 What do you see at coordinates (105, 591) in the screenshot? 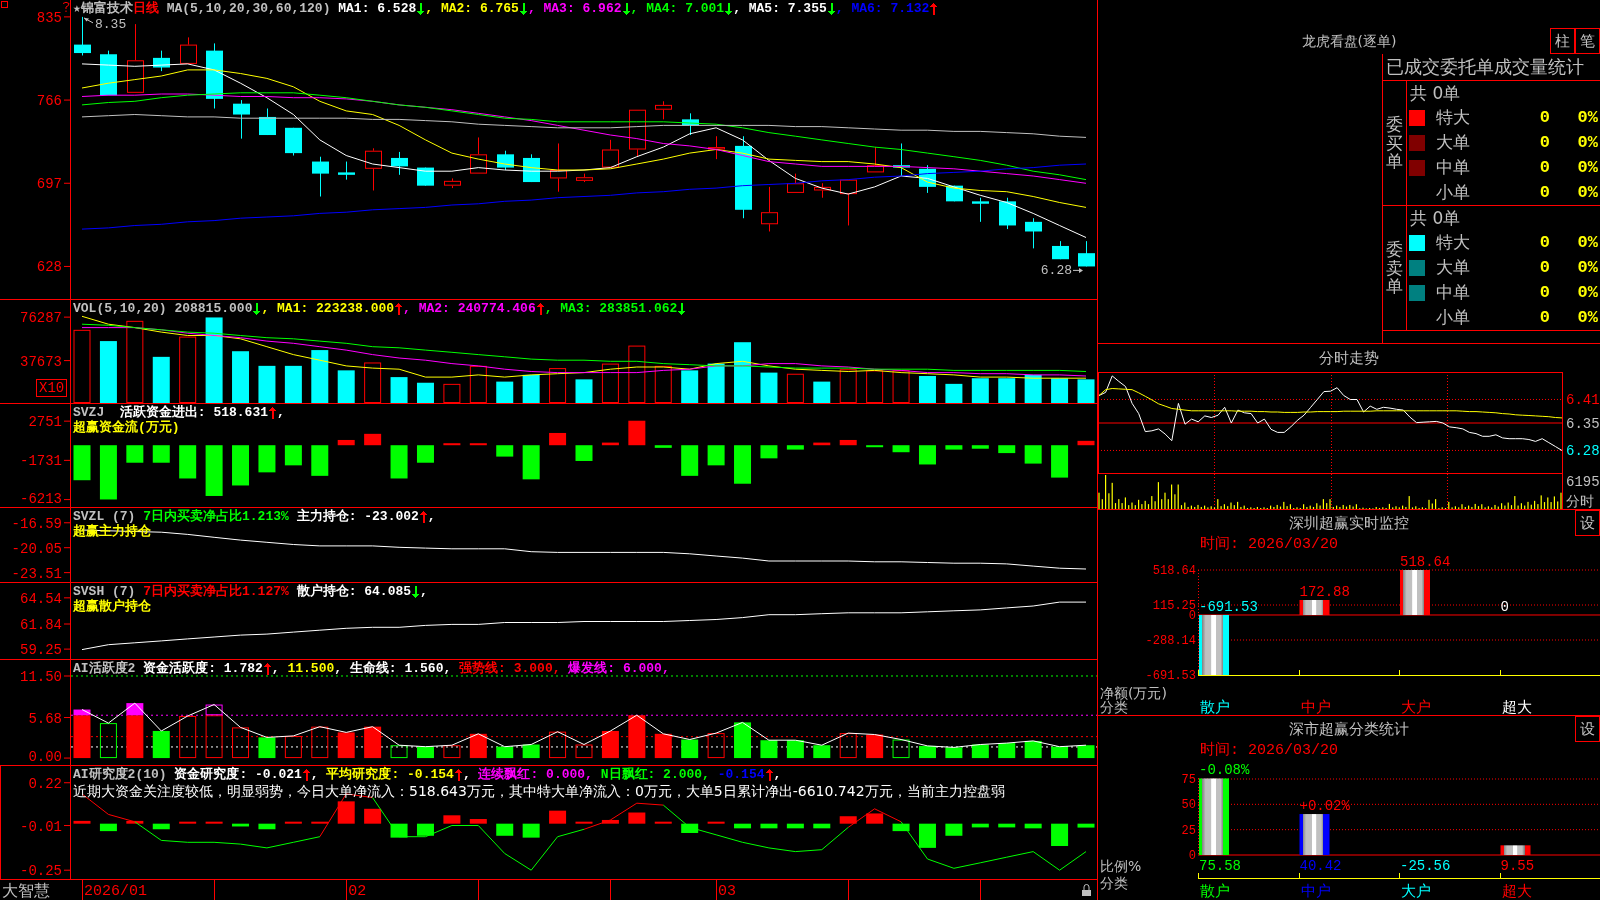
I see `indicator-text: SVSH (7)` at bounding box center [105, 591].